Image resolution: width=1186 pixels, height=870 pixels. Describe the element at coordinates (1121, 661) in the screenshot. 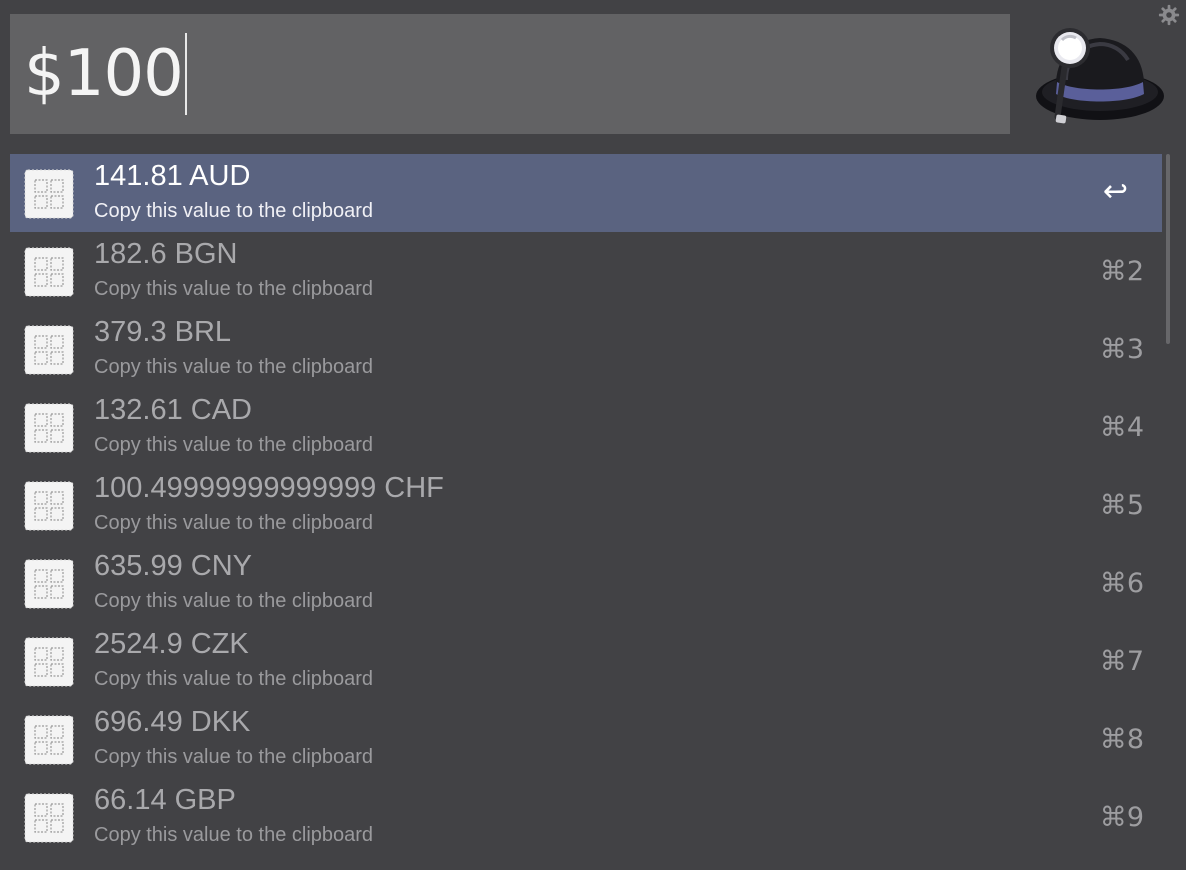

I see `result-shortcut: ⌘7` at that location.